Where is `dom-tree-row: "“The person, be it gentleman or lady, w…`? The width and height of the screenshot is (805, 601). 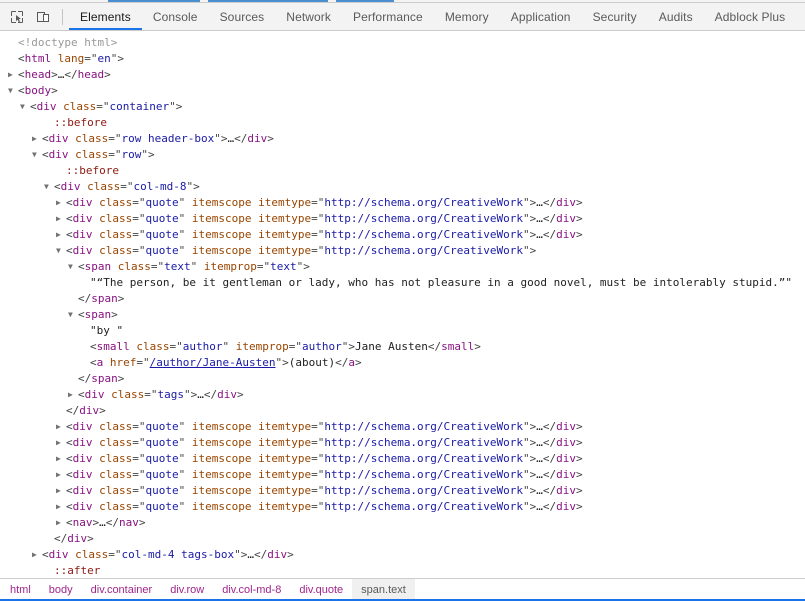
dom-tree-row: "“The person, be it gentleman or lady, w… is located at coordinates (402, 283).